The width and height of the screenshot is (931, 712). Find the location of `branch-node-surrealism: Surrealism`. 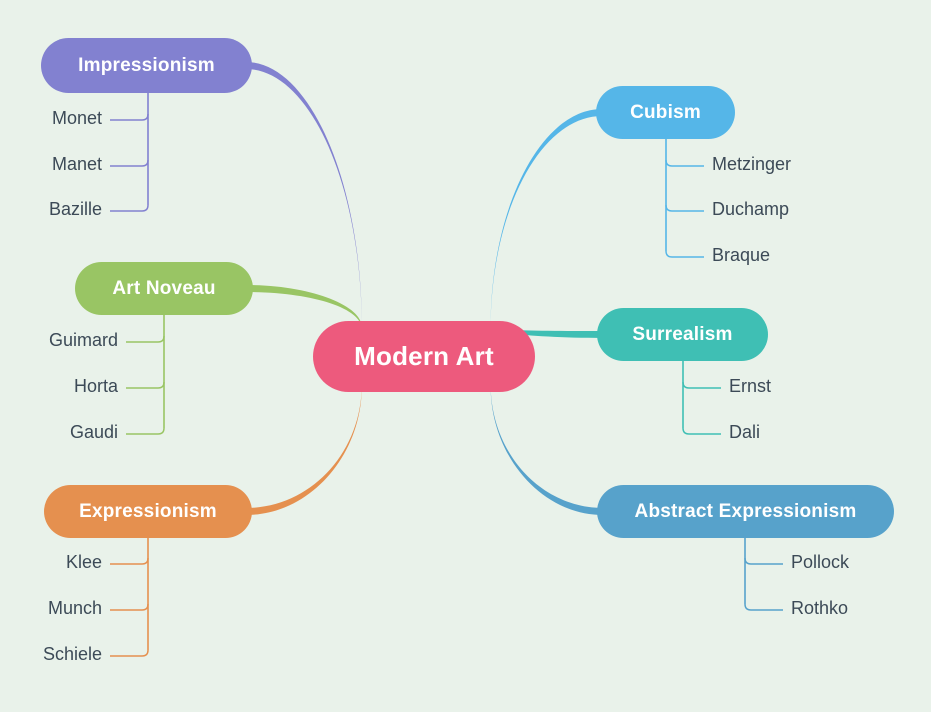

branch-node-surrealism: Surrealism is located at coordinates (682, 334).